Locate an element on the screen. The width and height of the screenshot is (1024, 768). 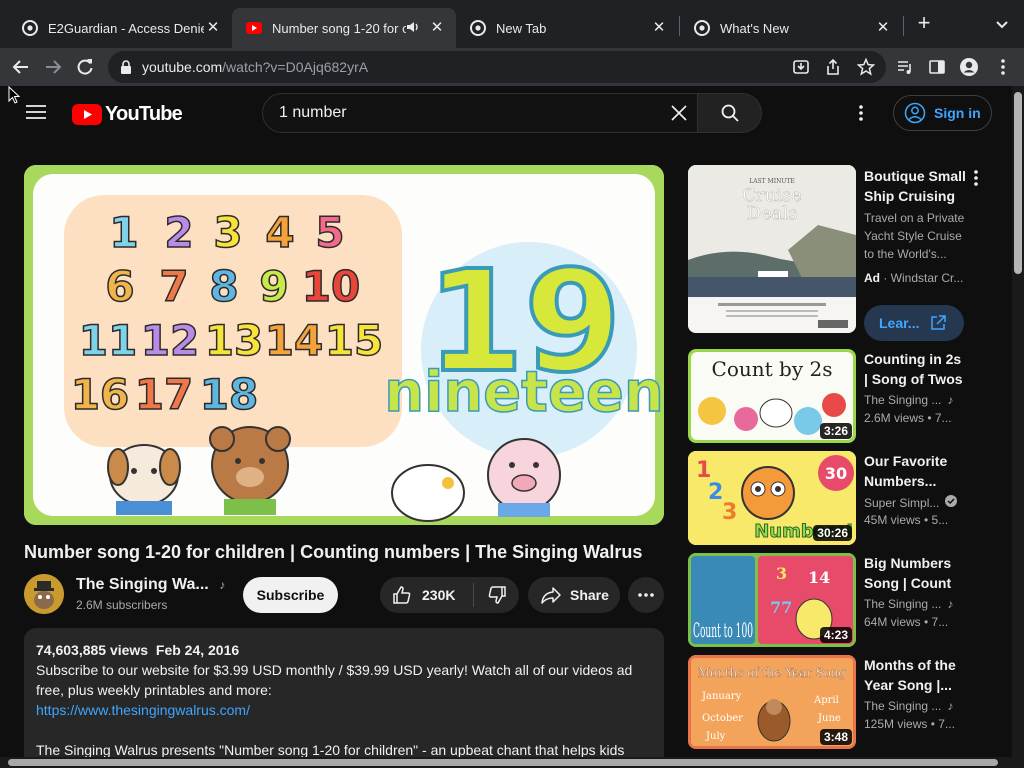
clear-search-icon is located at coordinates (679, 113).